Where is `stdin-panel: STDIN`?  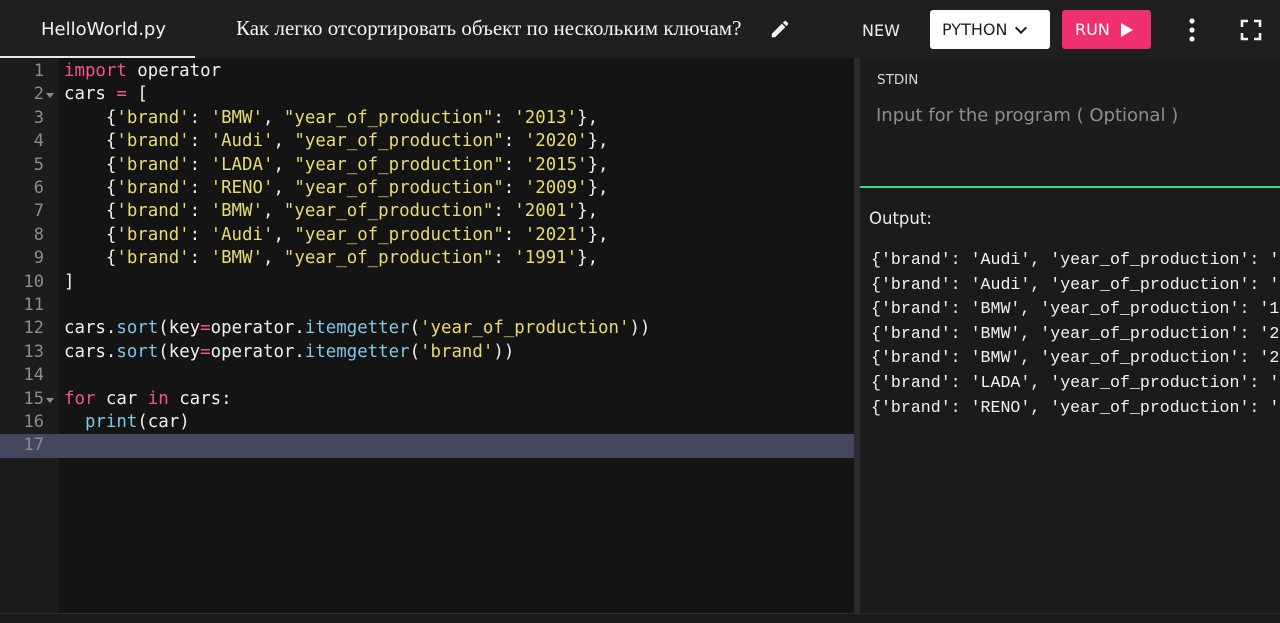 stdin-panel: STDIN is located at coordinates (1070, 123).